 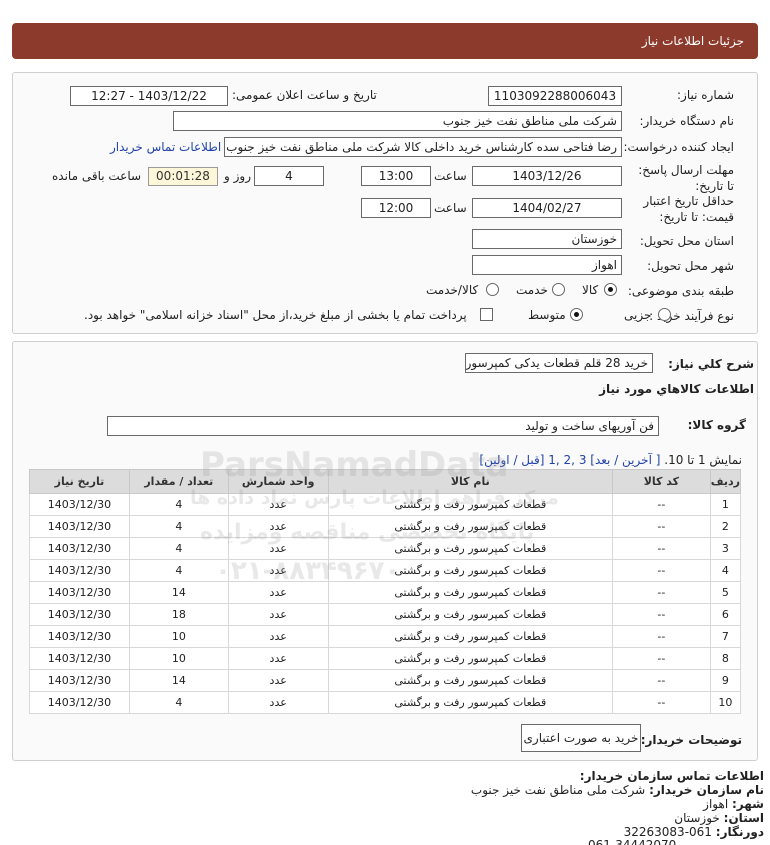 What do you see at coordinates (725, 702) in the screenshot?
I see `cell-row-number: 10` at bounding box center [725, 702].